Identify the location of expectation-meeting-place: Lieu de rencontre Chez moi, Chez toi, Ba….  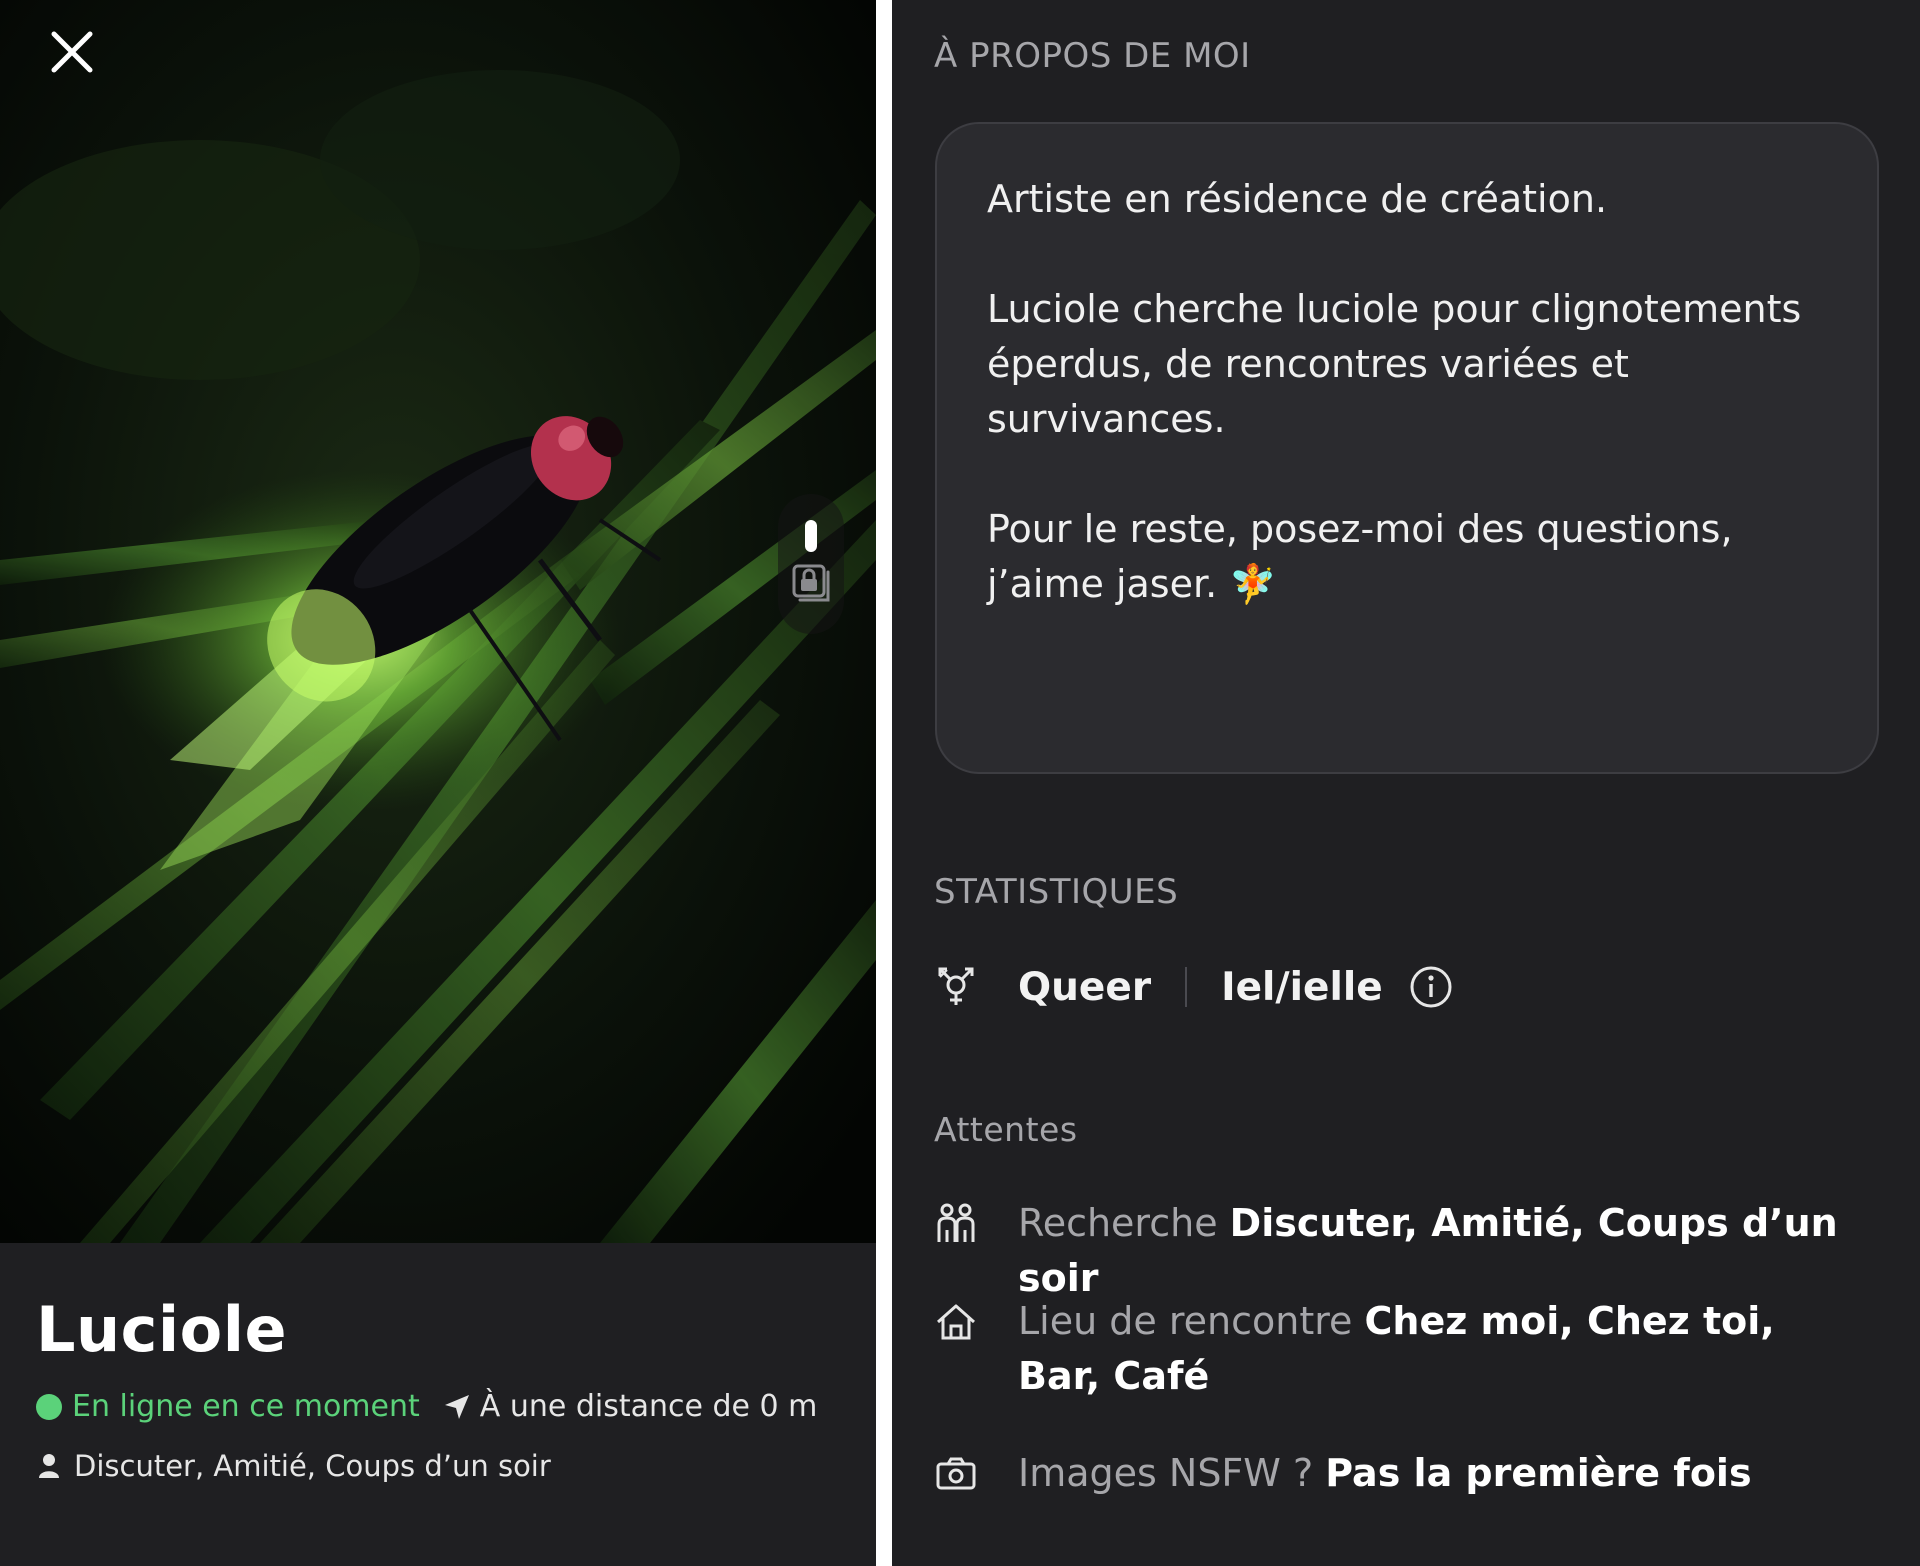
(1384, 1349).